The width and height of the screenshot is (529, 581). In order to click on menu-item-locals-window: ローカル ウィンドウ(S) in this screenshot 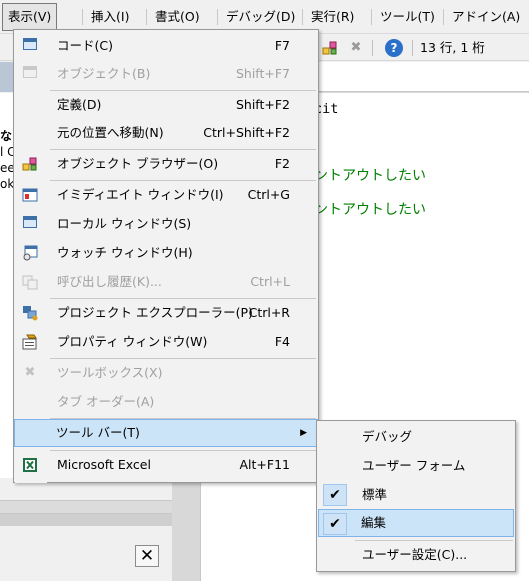, I will do `click(166, 224)`.